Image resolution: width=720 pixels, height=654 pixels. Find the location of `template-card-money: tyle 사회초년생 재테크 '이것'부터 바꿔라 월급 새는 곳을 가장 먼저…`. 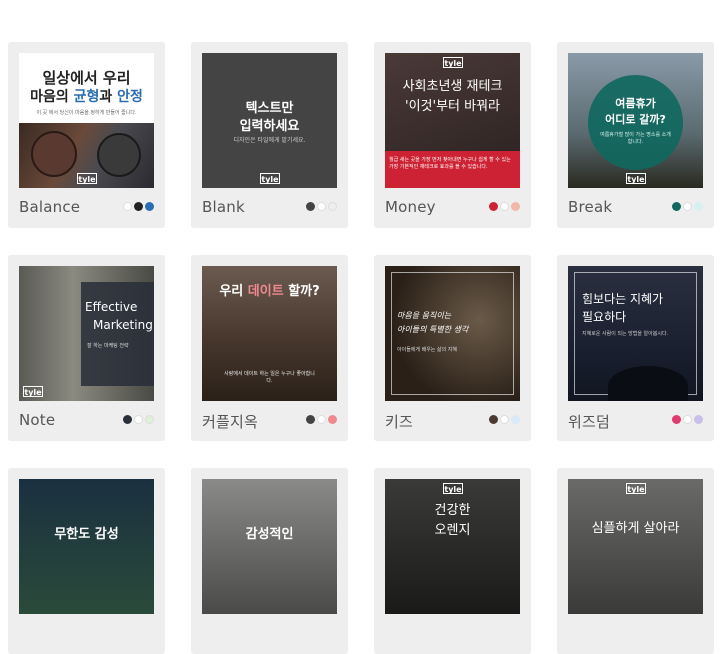

template-card-money: tyle 사회초년생 재테크 '이것'부터 바꿔라 월급 새는 곳을 가장 먼저… is located at coordinates (452, 135).